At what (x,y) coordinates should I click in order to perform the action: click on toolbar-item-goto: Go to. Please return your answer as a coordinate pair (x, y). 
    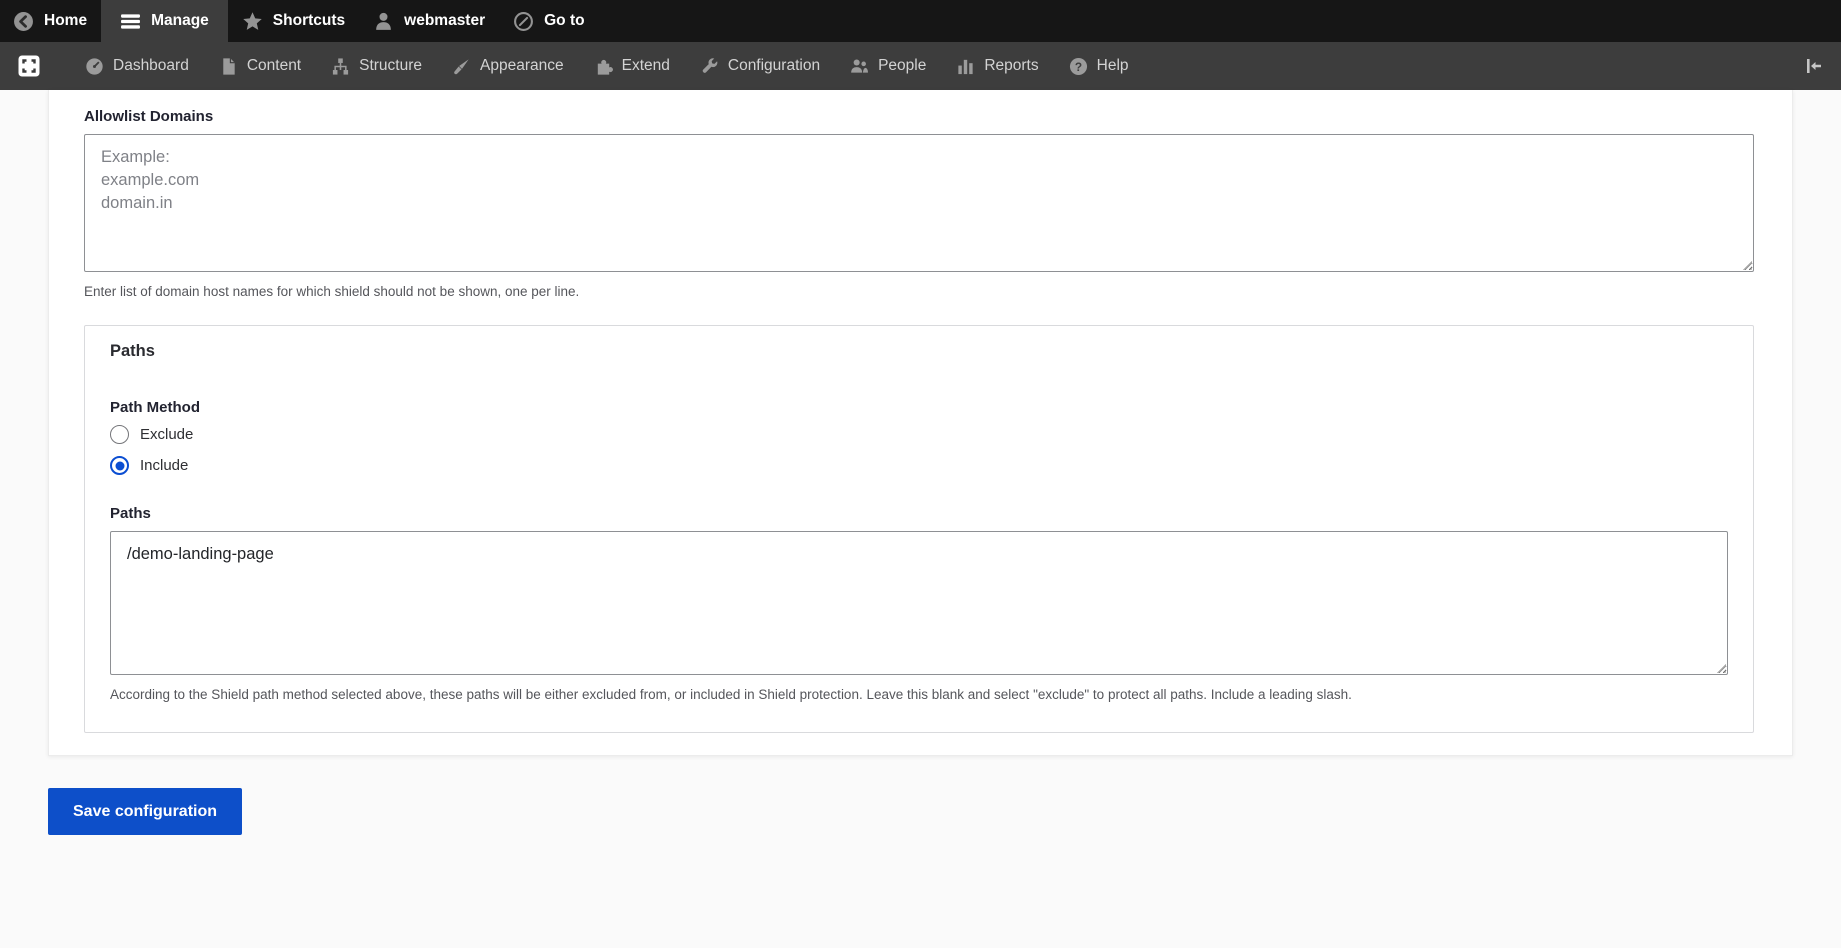
    Looking at the image, I should click on (548, 21).